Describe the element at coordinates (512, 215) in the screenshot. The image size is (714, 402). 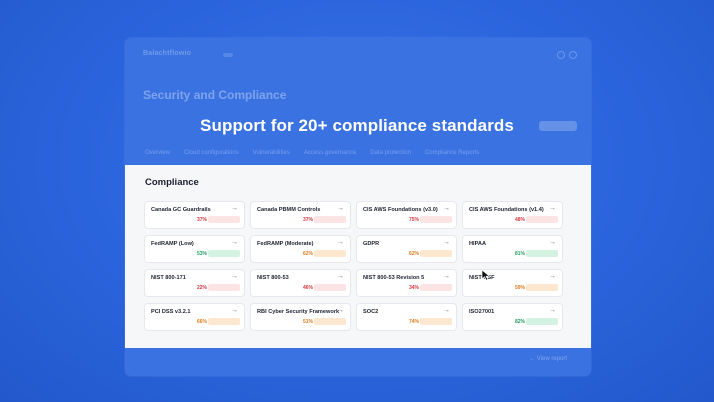
I see `compliance-card: CIS AWS Foundations (v1.4) → 48%` at that location.